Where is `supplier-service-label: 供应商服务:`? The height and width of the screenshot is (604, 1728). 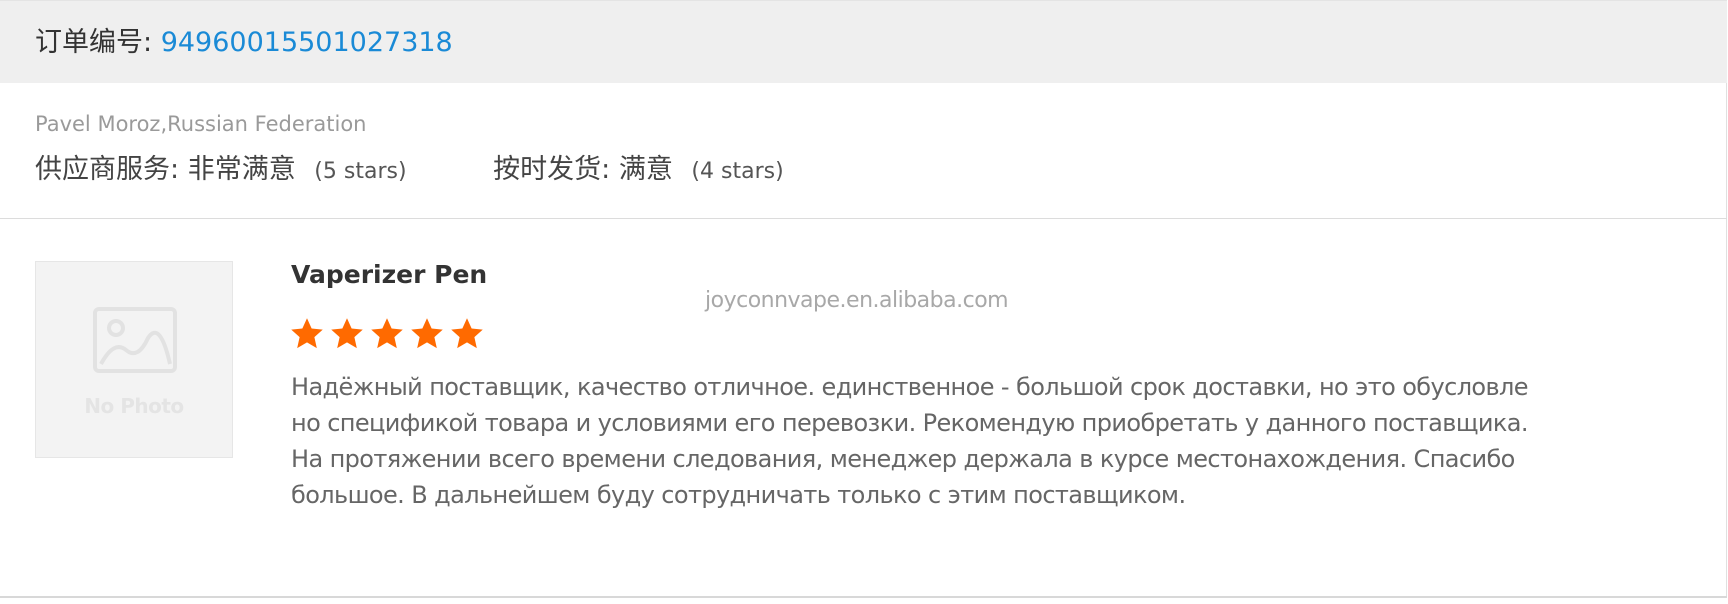 supplier-service-label: 供应商服务: is located at coordinates (107, 169).